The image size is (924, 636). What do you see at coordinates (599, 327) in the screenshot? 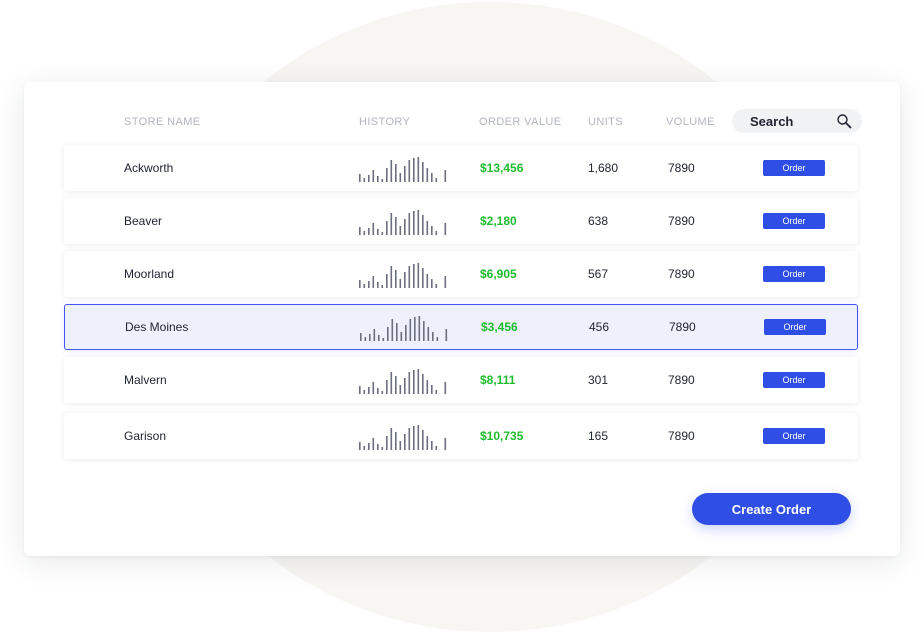
I see `units-value: 456` at bounding box center [599, 327].